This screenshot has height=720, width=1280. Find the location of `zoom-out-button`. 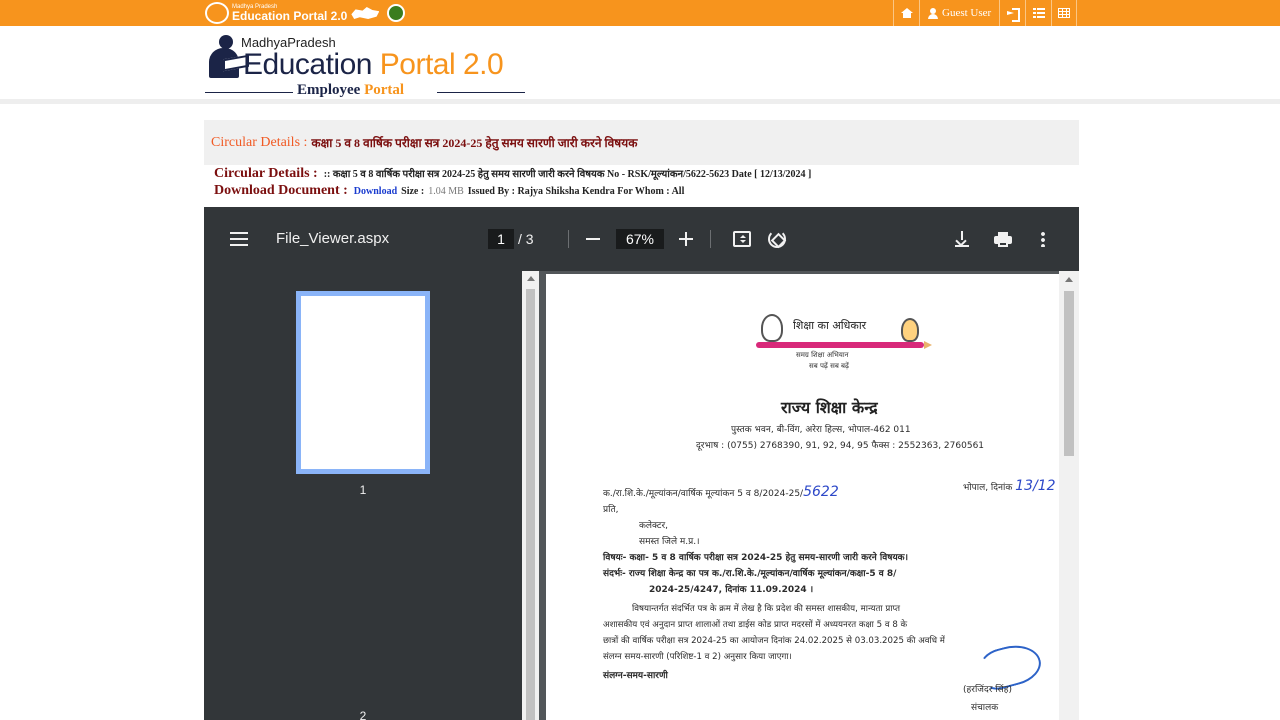

zoom-out-button is located at coordinates (593, 239).